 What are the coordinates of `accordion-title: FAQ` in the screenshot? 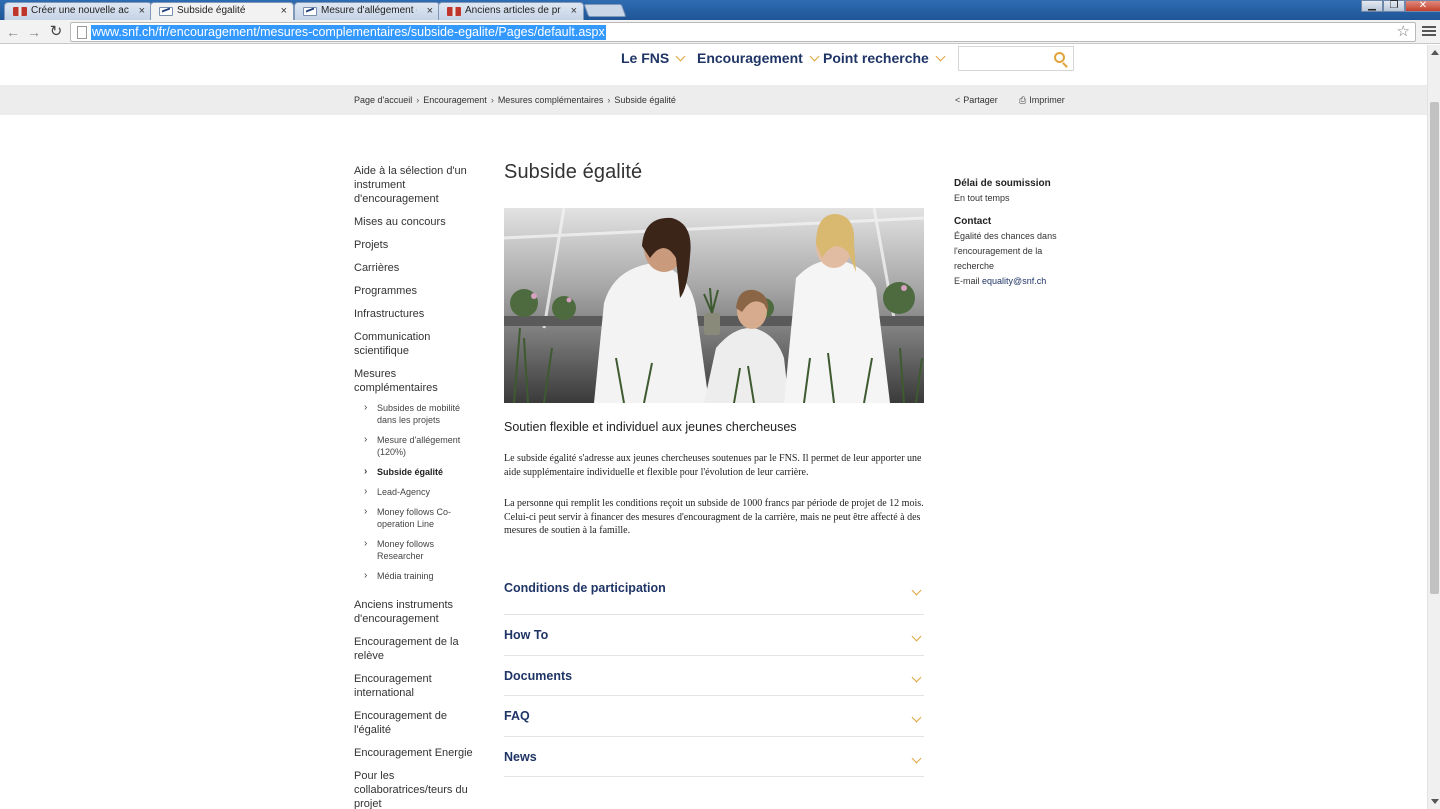 It's located at (517, 716).